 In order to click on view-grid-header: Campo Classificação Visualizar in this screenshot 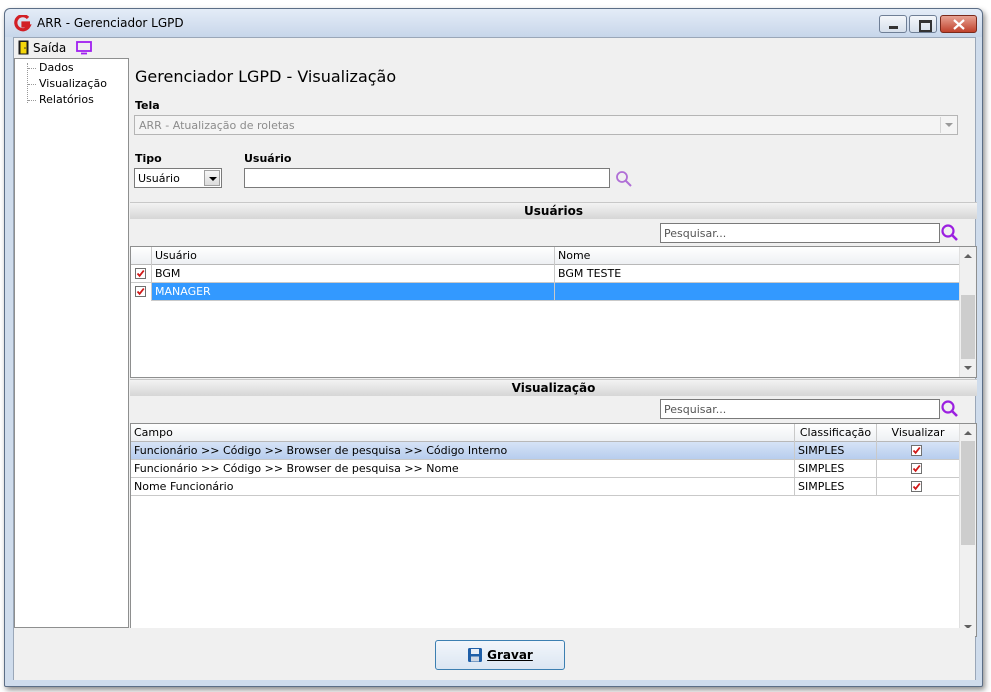, I will do `click(545, 433)`.